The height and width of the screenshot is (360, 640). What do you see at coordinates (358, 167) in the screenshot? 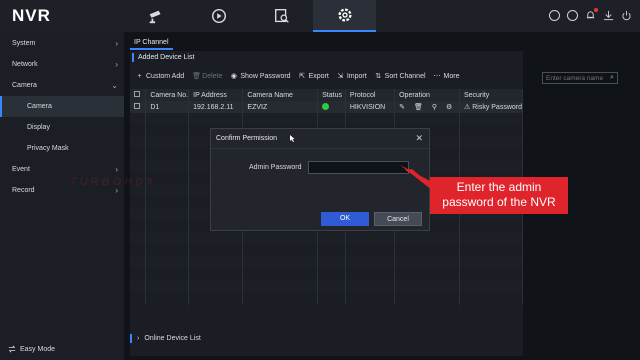
I see `admin-password-input` at bounding box center [358, 167].